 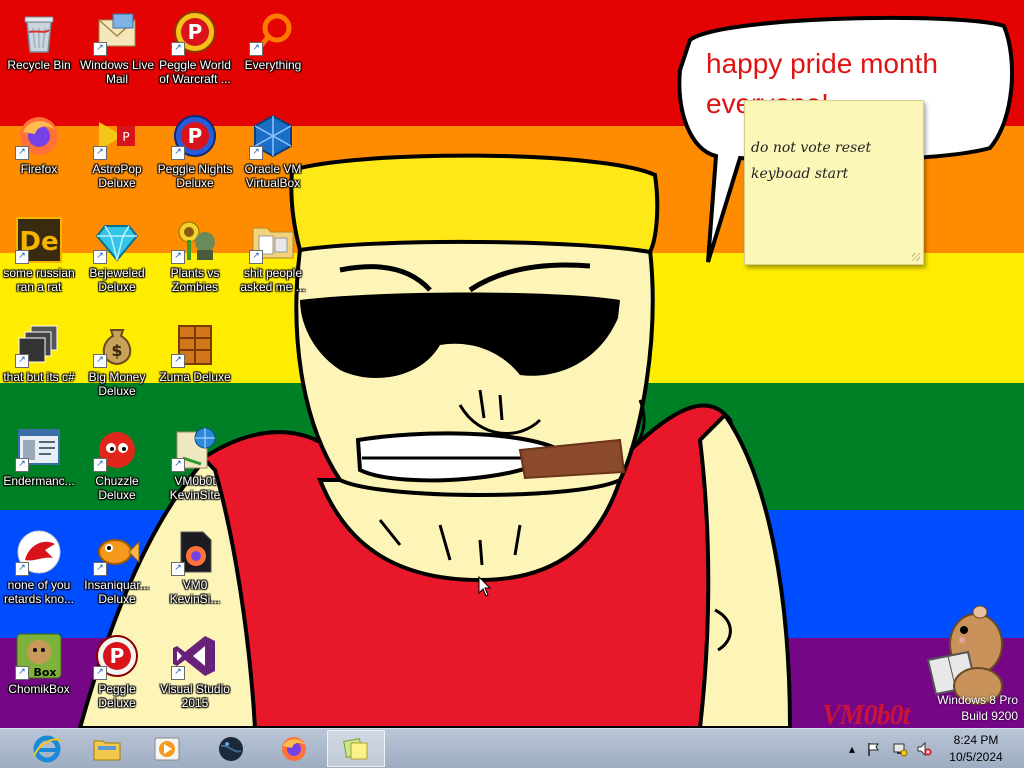 What do you see at coordinates (195, 448) in the screenshot?
I see `web-globe-icon: ↗` at bounding box center [195, 448].